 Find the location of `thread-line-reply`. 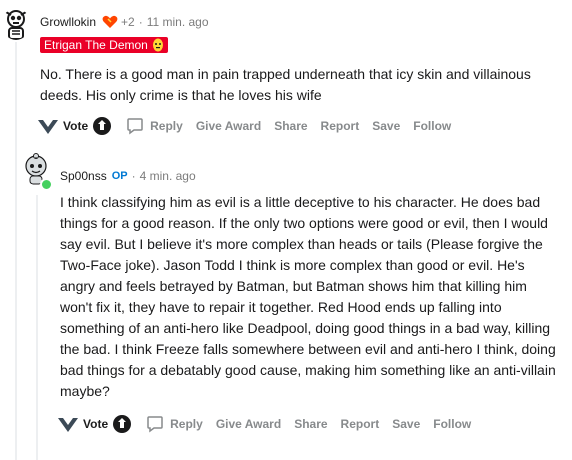

thread-line-reply is located at coordinates (37, 327).